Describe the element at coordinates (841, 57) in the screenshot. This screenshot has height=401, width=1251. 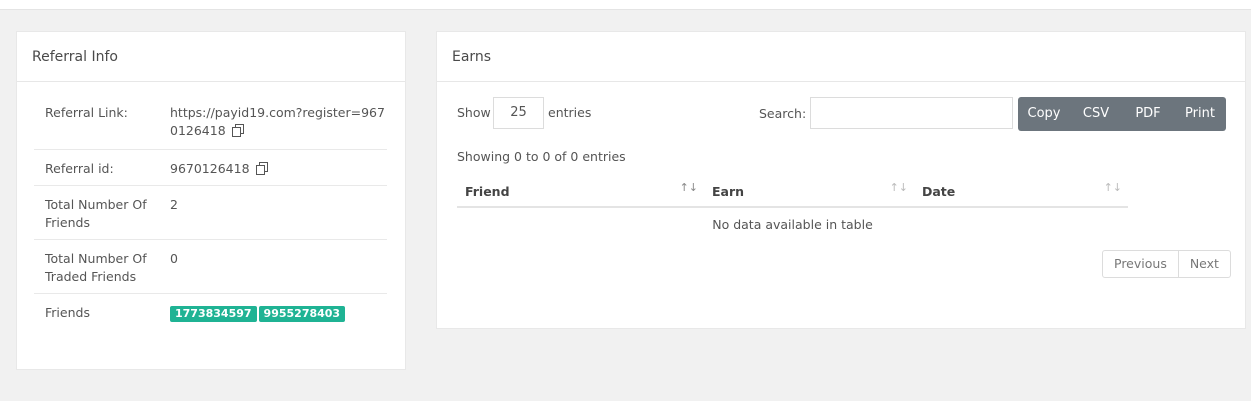
I see `earns-title: Earns` at that location.